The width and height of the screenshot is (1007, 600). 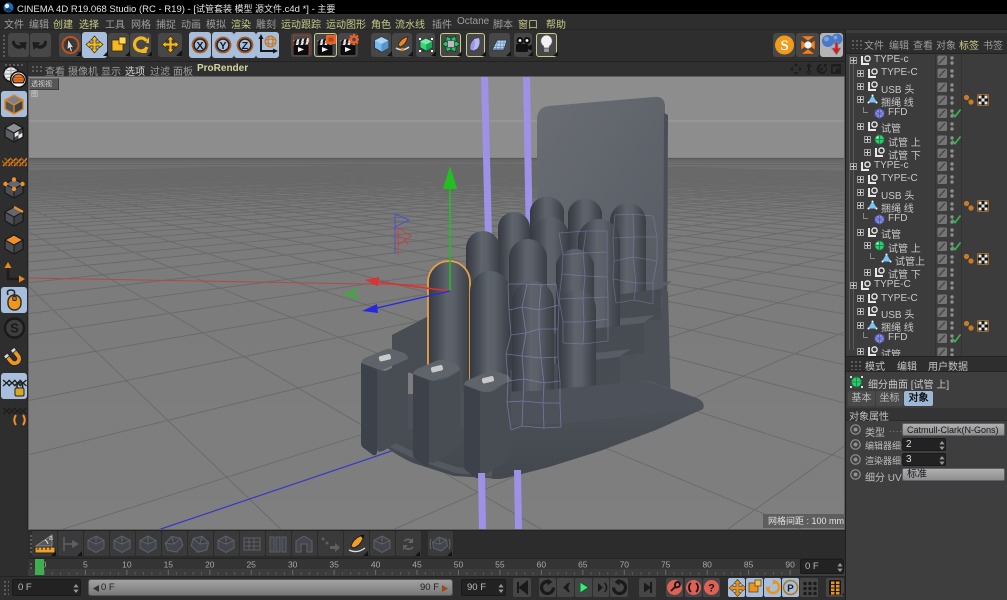 What do you see at coordinates (707, 565) in the screenshot?
I see `svg-text: 80` at bounding box center [707, 565].